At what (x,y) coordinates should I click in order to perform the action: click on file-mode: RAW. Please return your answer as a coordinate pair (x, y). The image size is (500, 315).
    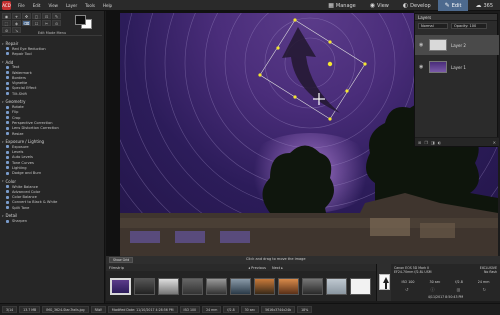
    Looking at the image, I should click on (98, 309).